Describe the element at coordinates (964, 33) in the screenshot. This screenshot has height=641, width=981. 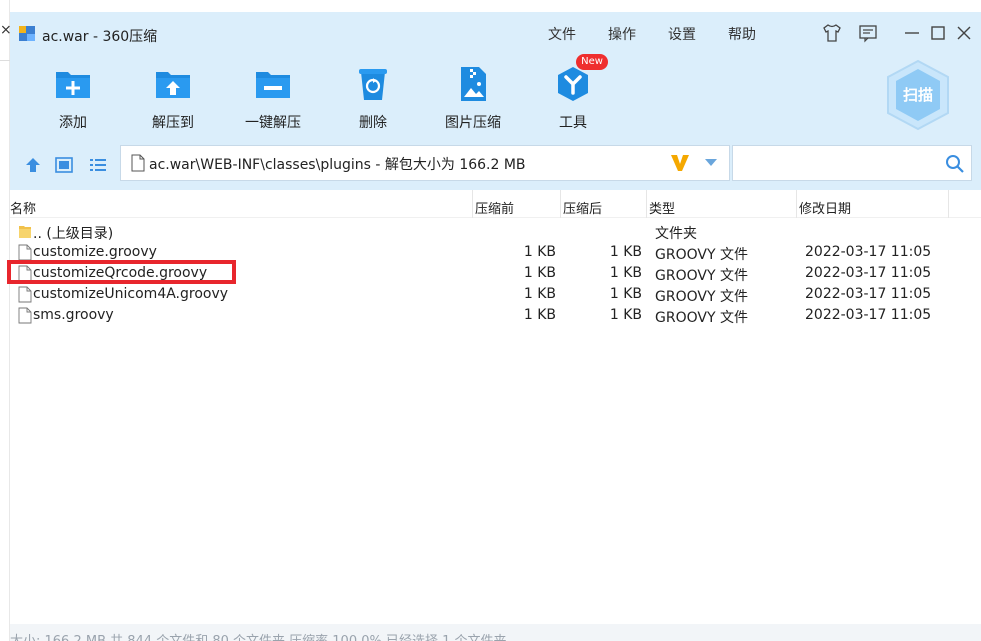
I see `close-icon` at that location.